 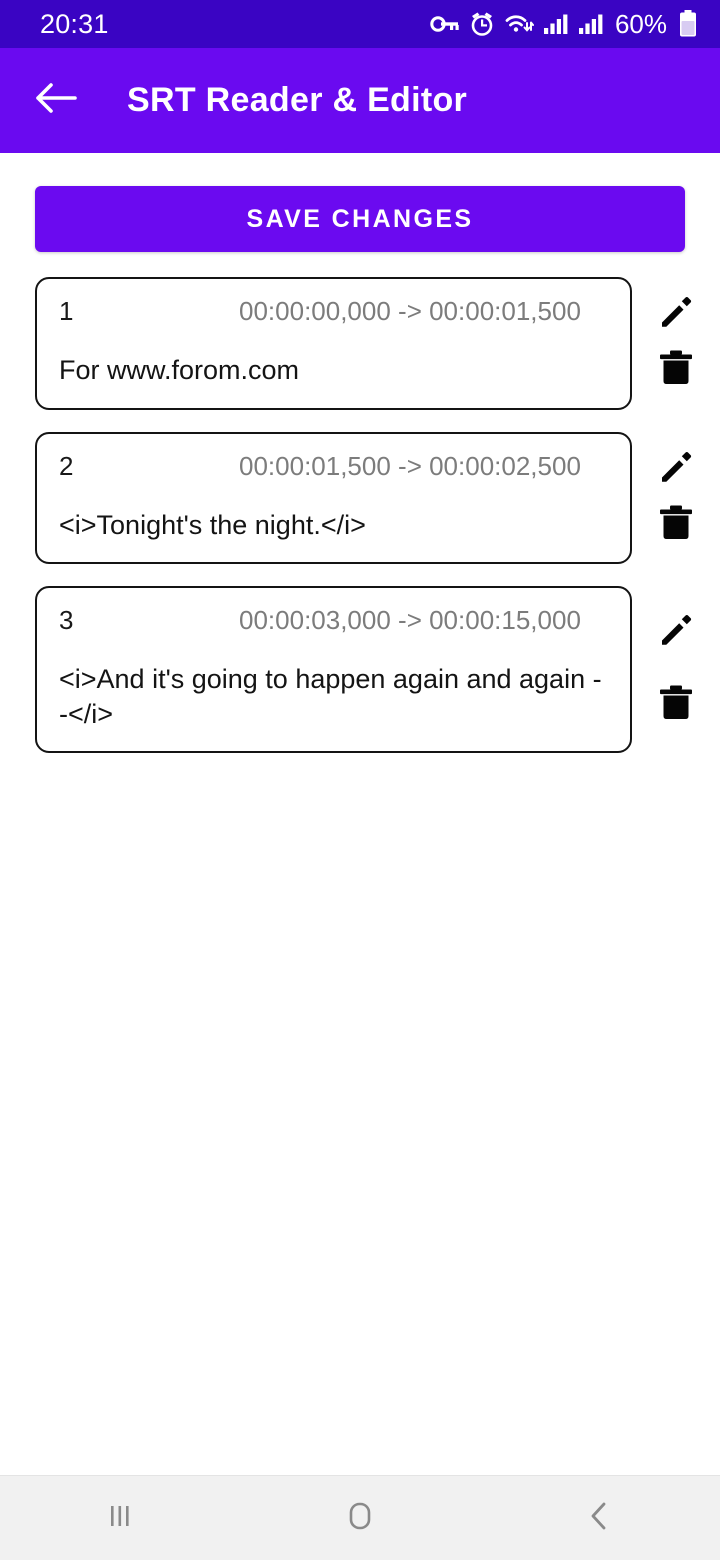 I want to click on subtitle-index: 1, so click(x=66, y=311).